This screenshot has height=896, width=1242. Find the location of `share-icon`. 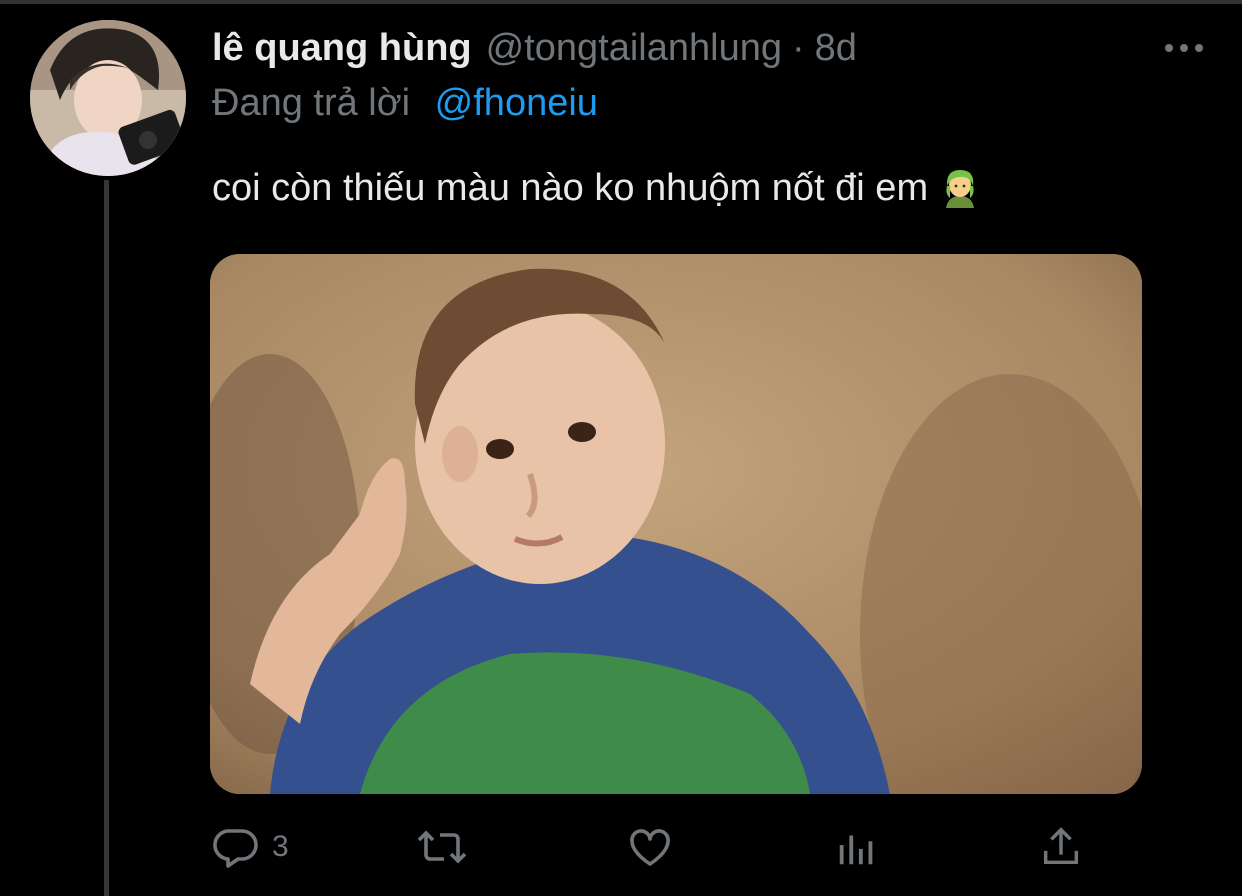

share-icon is located at coordinates (1061, 846).